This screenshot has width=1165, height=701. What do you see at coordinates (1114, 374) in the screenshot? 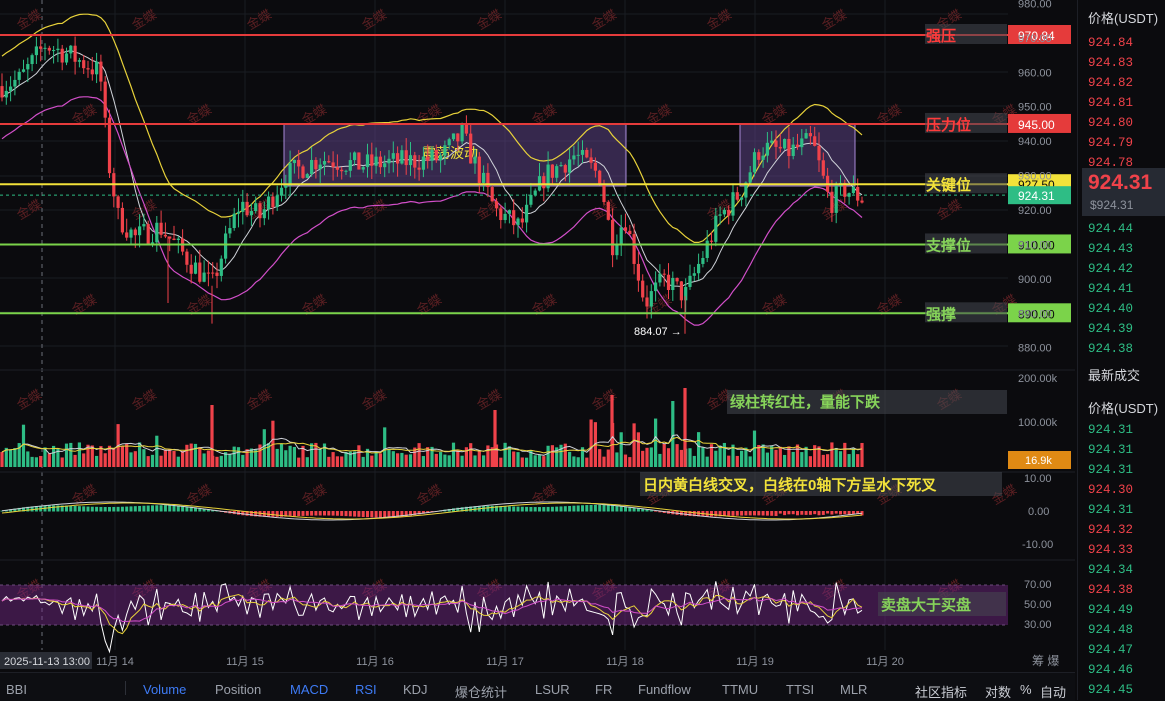
I see `latest-trades-header: 最新成交` at bounding box center [1114, 374].